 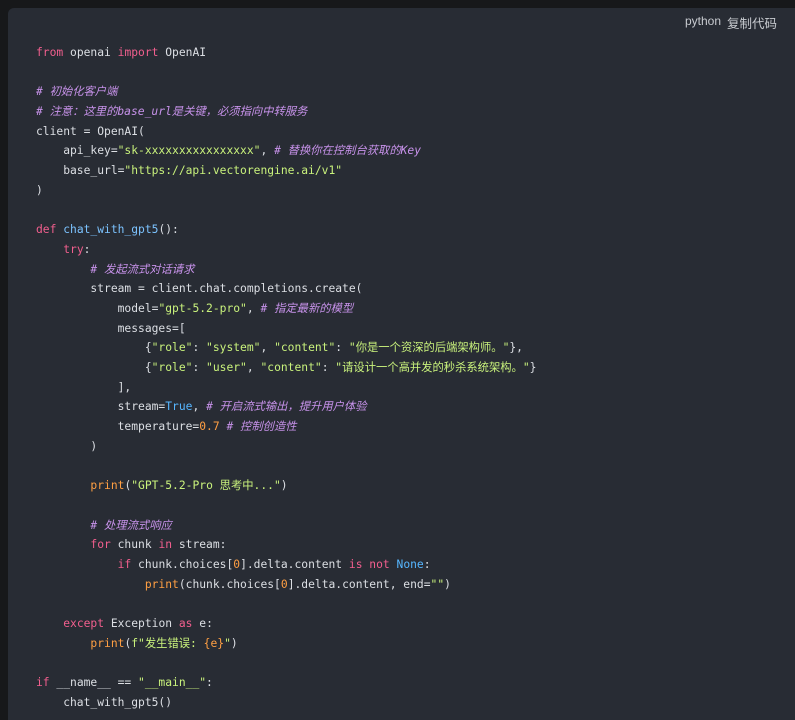 What do you see at coordinates (233, 171) in the screenshot?
I see `code-token: "https://api.vectorengine.ai/v1"` at bounding box center [233, 171].